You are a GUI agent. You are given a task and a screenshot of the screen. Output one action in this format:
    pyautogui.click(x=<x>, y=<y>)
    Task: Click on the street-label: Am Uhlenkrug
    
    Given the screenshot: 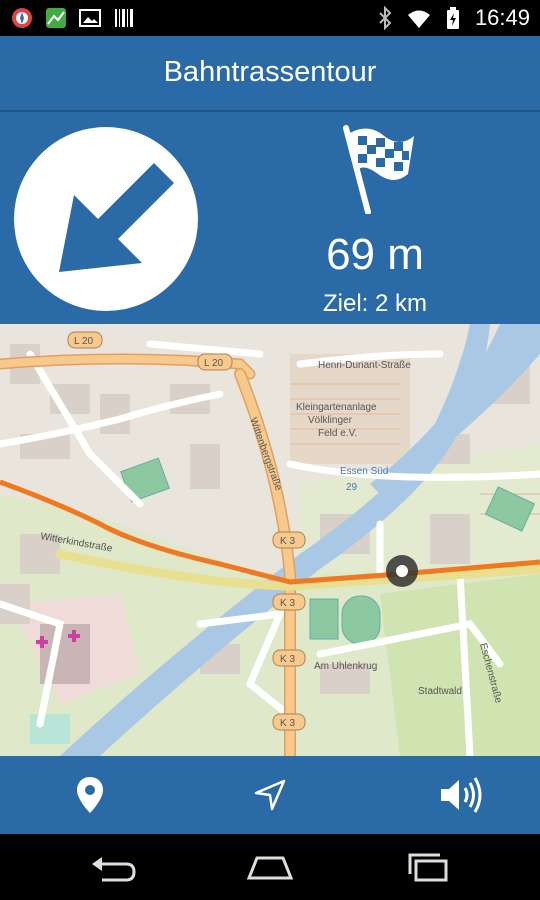 What is the action you would take?
    pyautogui.click(x=345, y=666)
    